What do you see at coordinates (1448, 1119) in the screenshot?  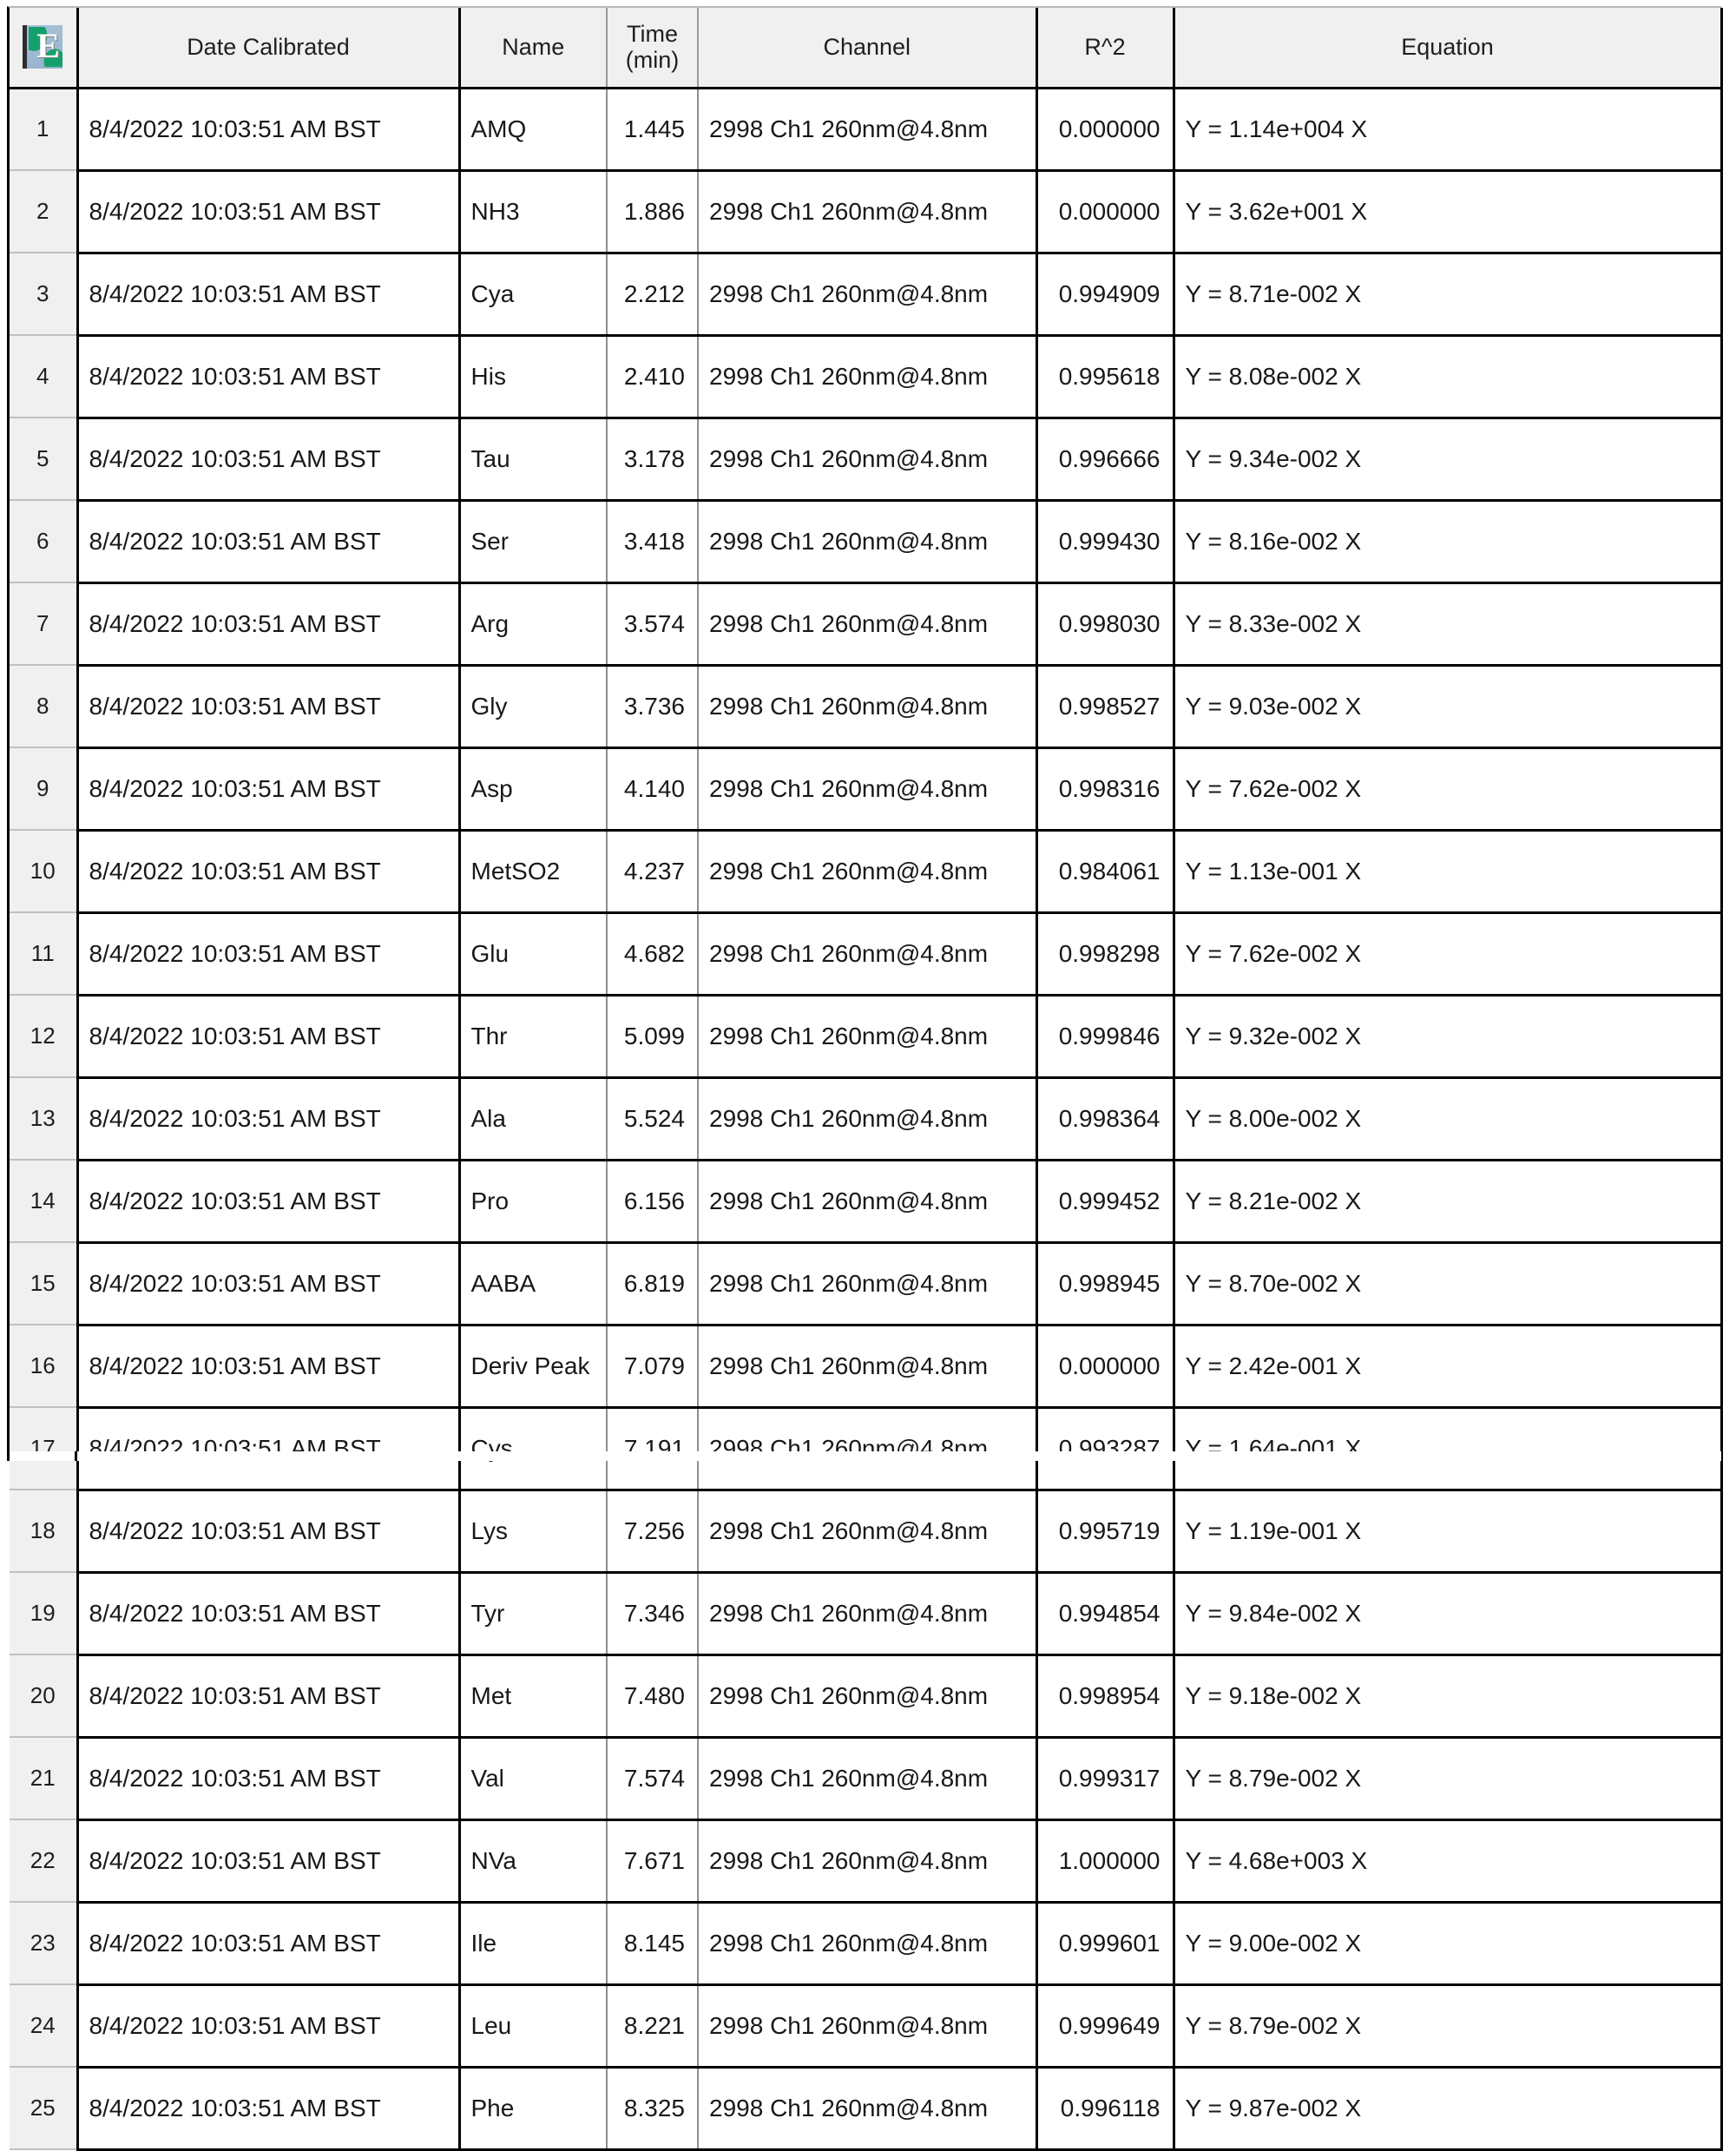 I see `cell-equation: Y = 8.00e-002 X` at bounding box center [1448, 1119].